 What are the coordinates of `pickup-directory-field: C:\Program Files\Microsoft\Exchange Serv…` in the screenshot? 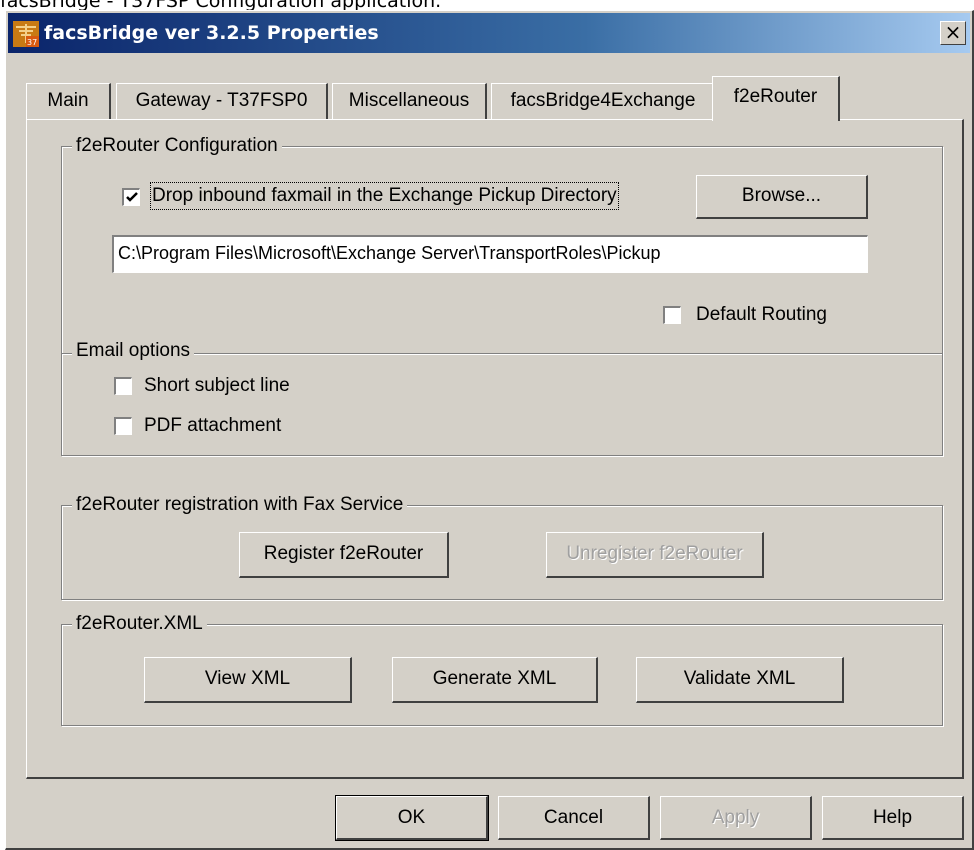 It's located at (490, 254).